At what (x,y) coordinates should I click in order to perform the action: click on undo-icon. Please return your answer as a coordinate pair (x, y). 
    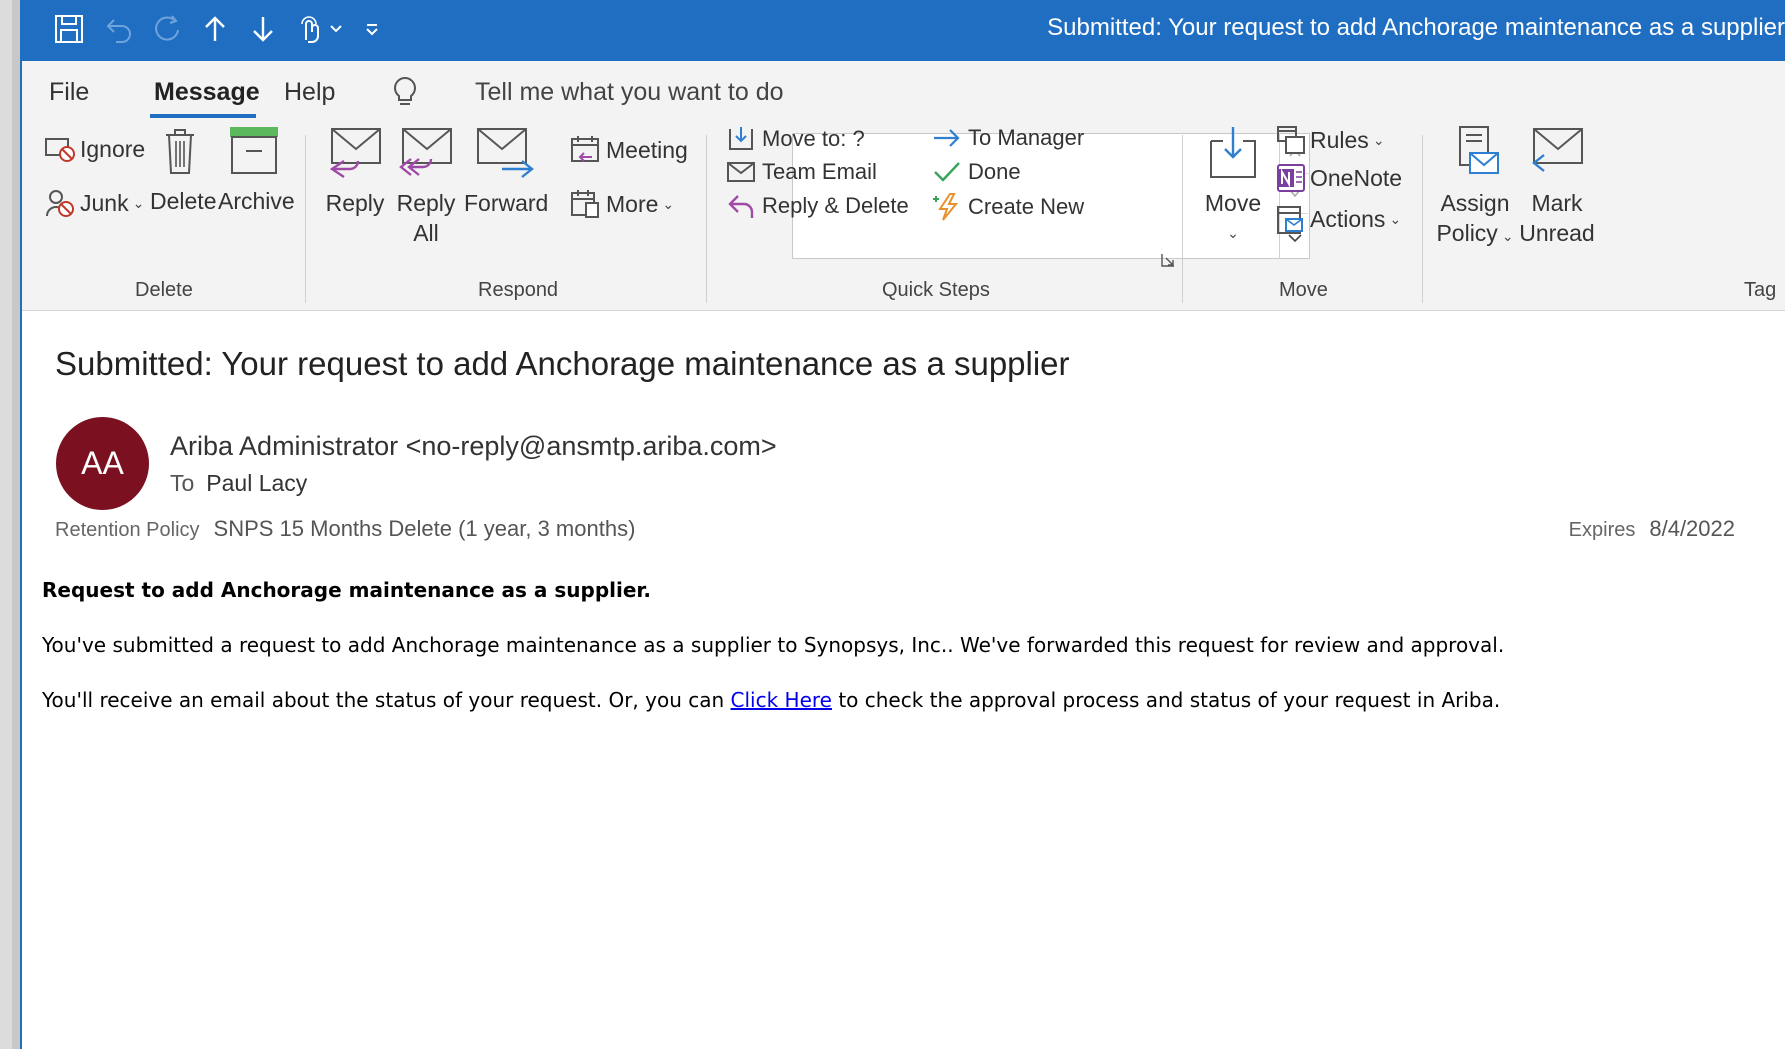
    Looking at the image, I should click on (119, 29).